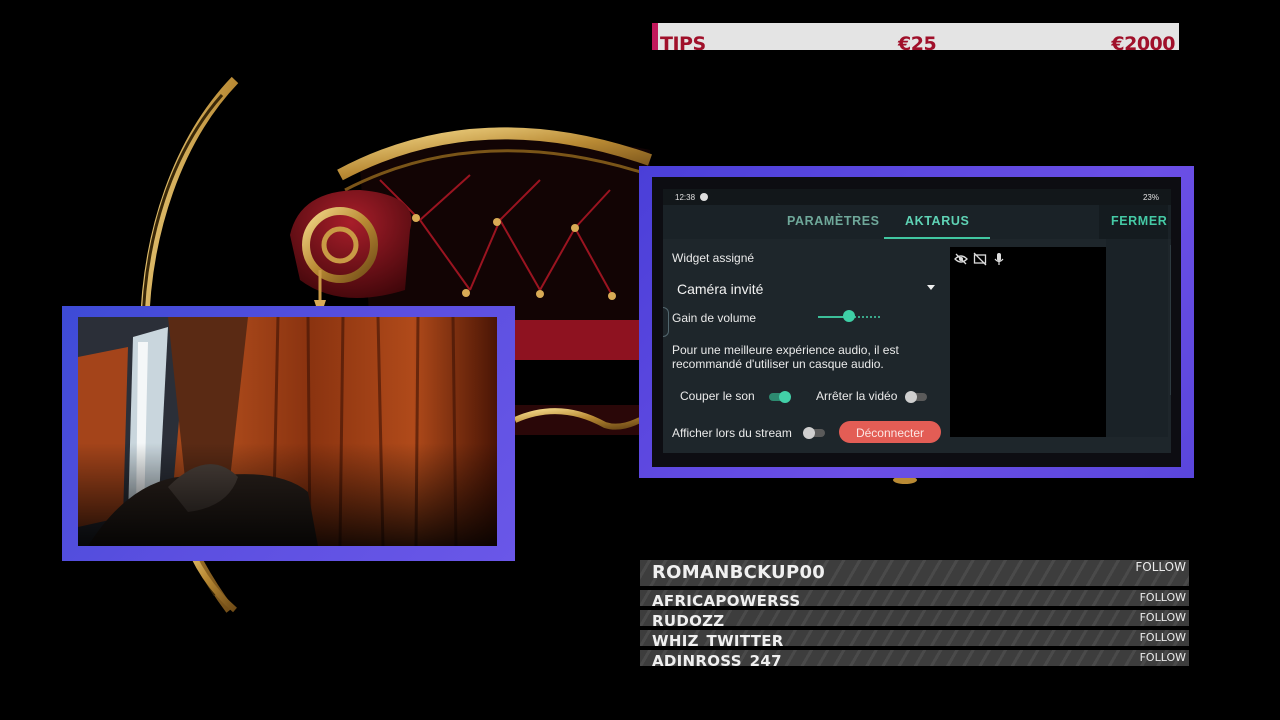 The width and height of the screenshot is (1280, 720). I want to click on follower-name: RUDOZZ, so click(688, 619).